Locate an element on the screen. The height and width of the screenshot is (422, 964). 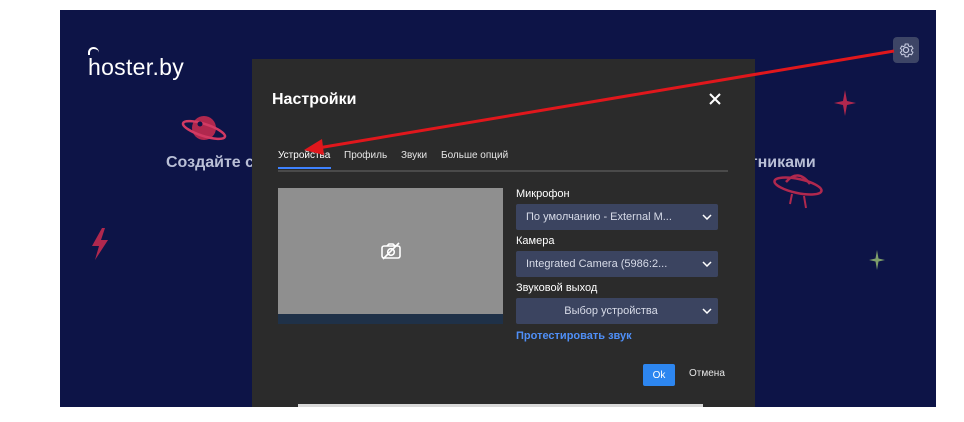
settings-button is located at coordinates (906, 50).